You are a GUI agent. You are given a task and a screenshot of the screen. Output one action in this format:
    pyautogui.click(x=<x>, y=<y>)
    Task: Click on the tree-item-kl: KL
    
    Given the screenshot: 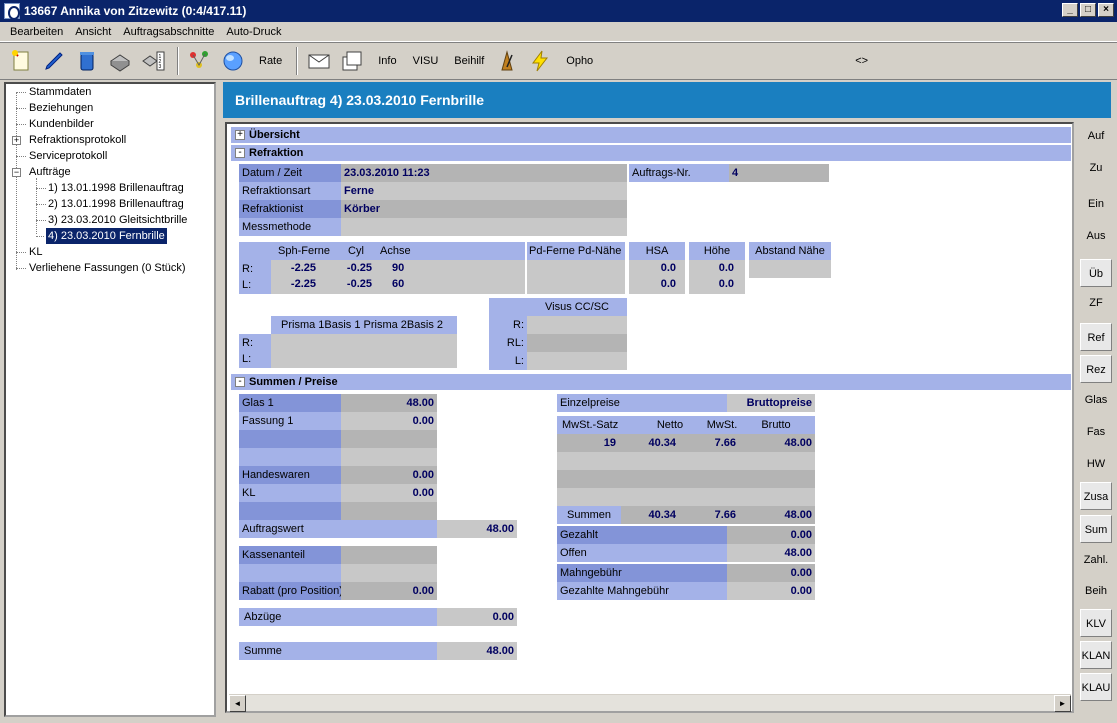 What is the action you would take?
    pyautogui.click(x=35, y=252)
    